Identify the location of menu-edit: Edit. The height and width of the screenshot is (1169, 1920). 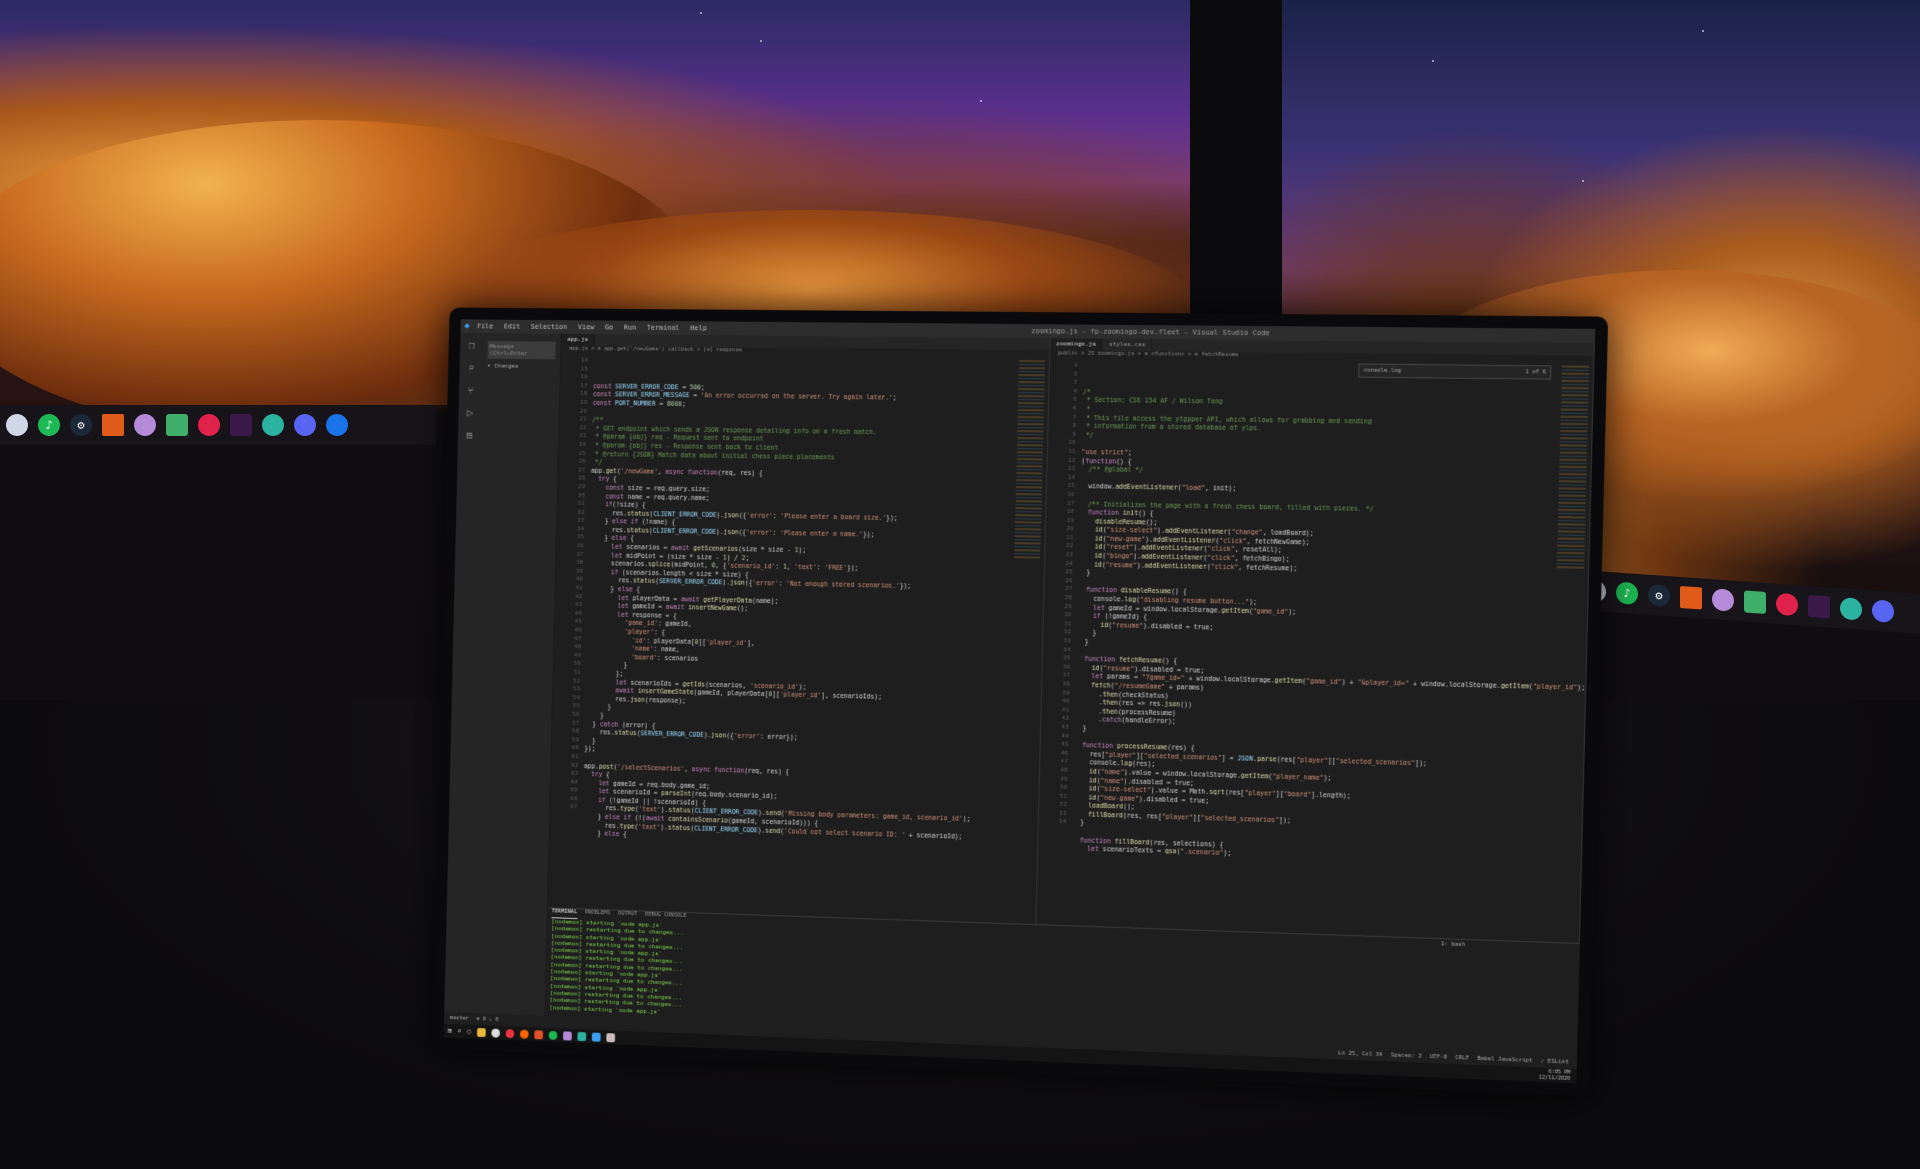
(512, 327).